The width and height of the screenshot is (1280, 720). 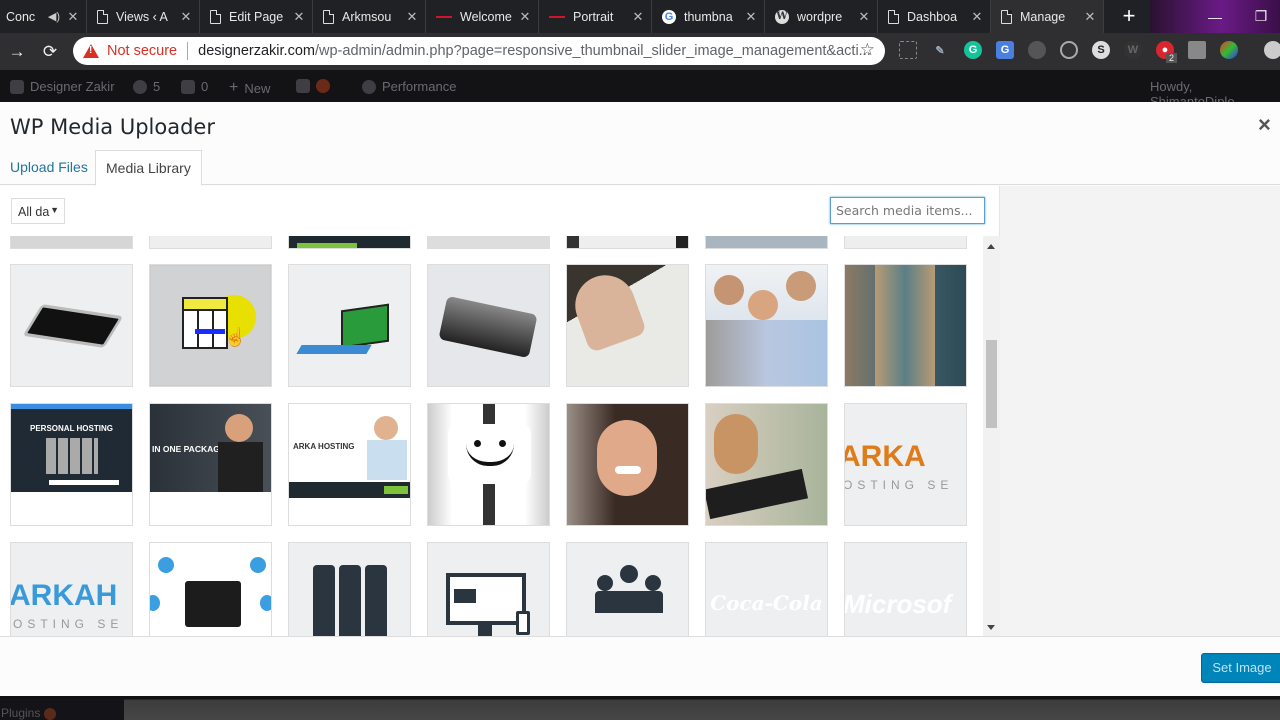 I want to click on security-status: Not secure, so click(x=142, y=51).